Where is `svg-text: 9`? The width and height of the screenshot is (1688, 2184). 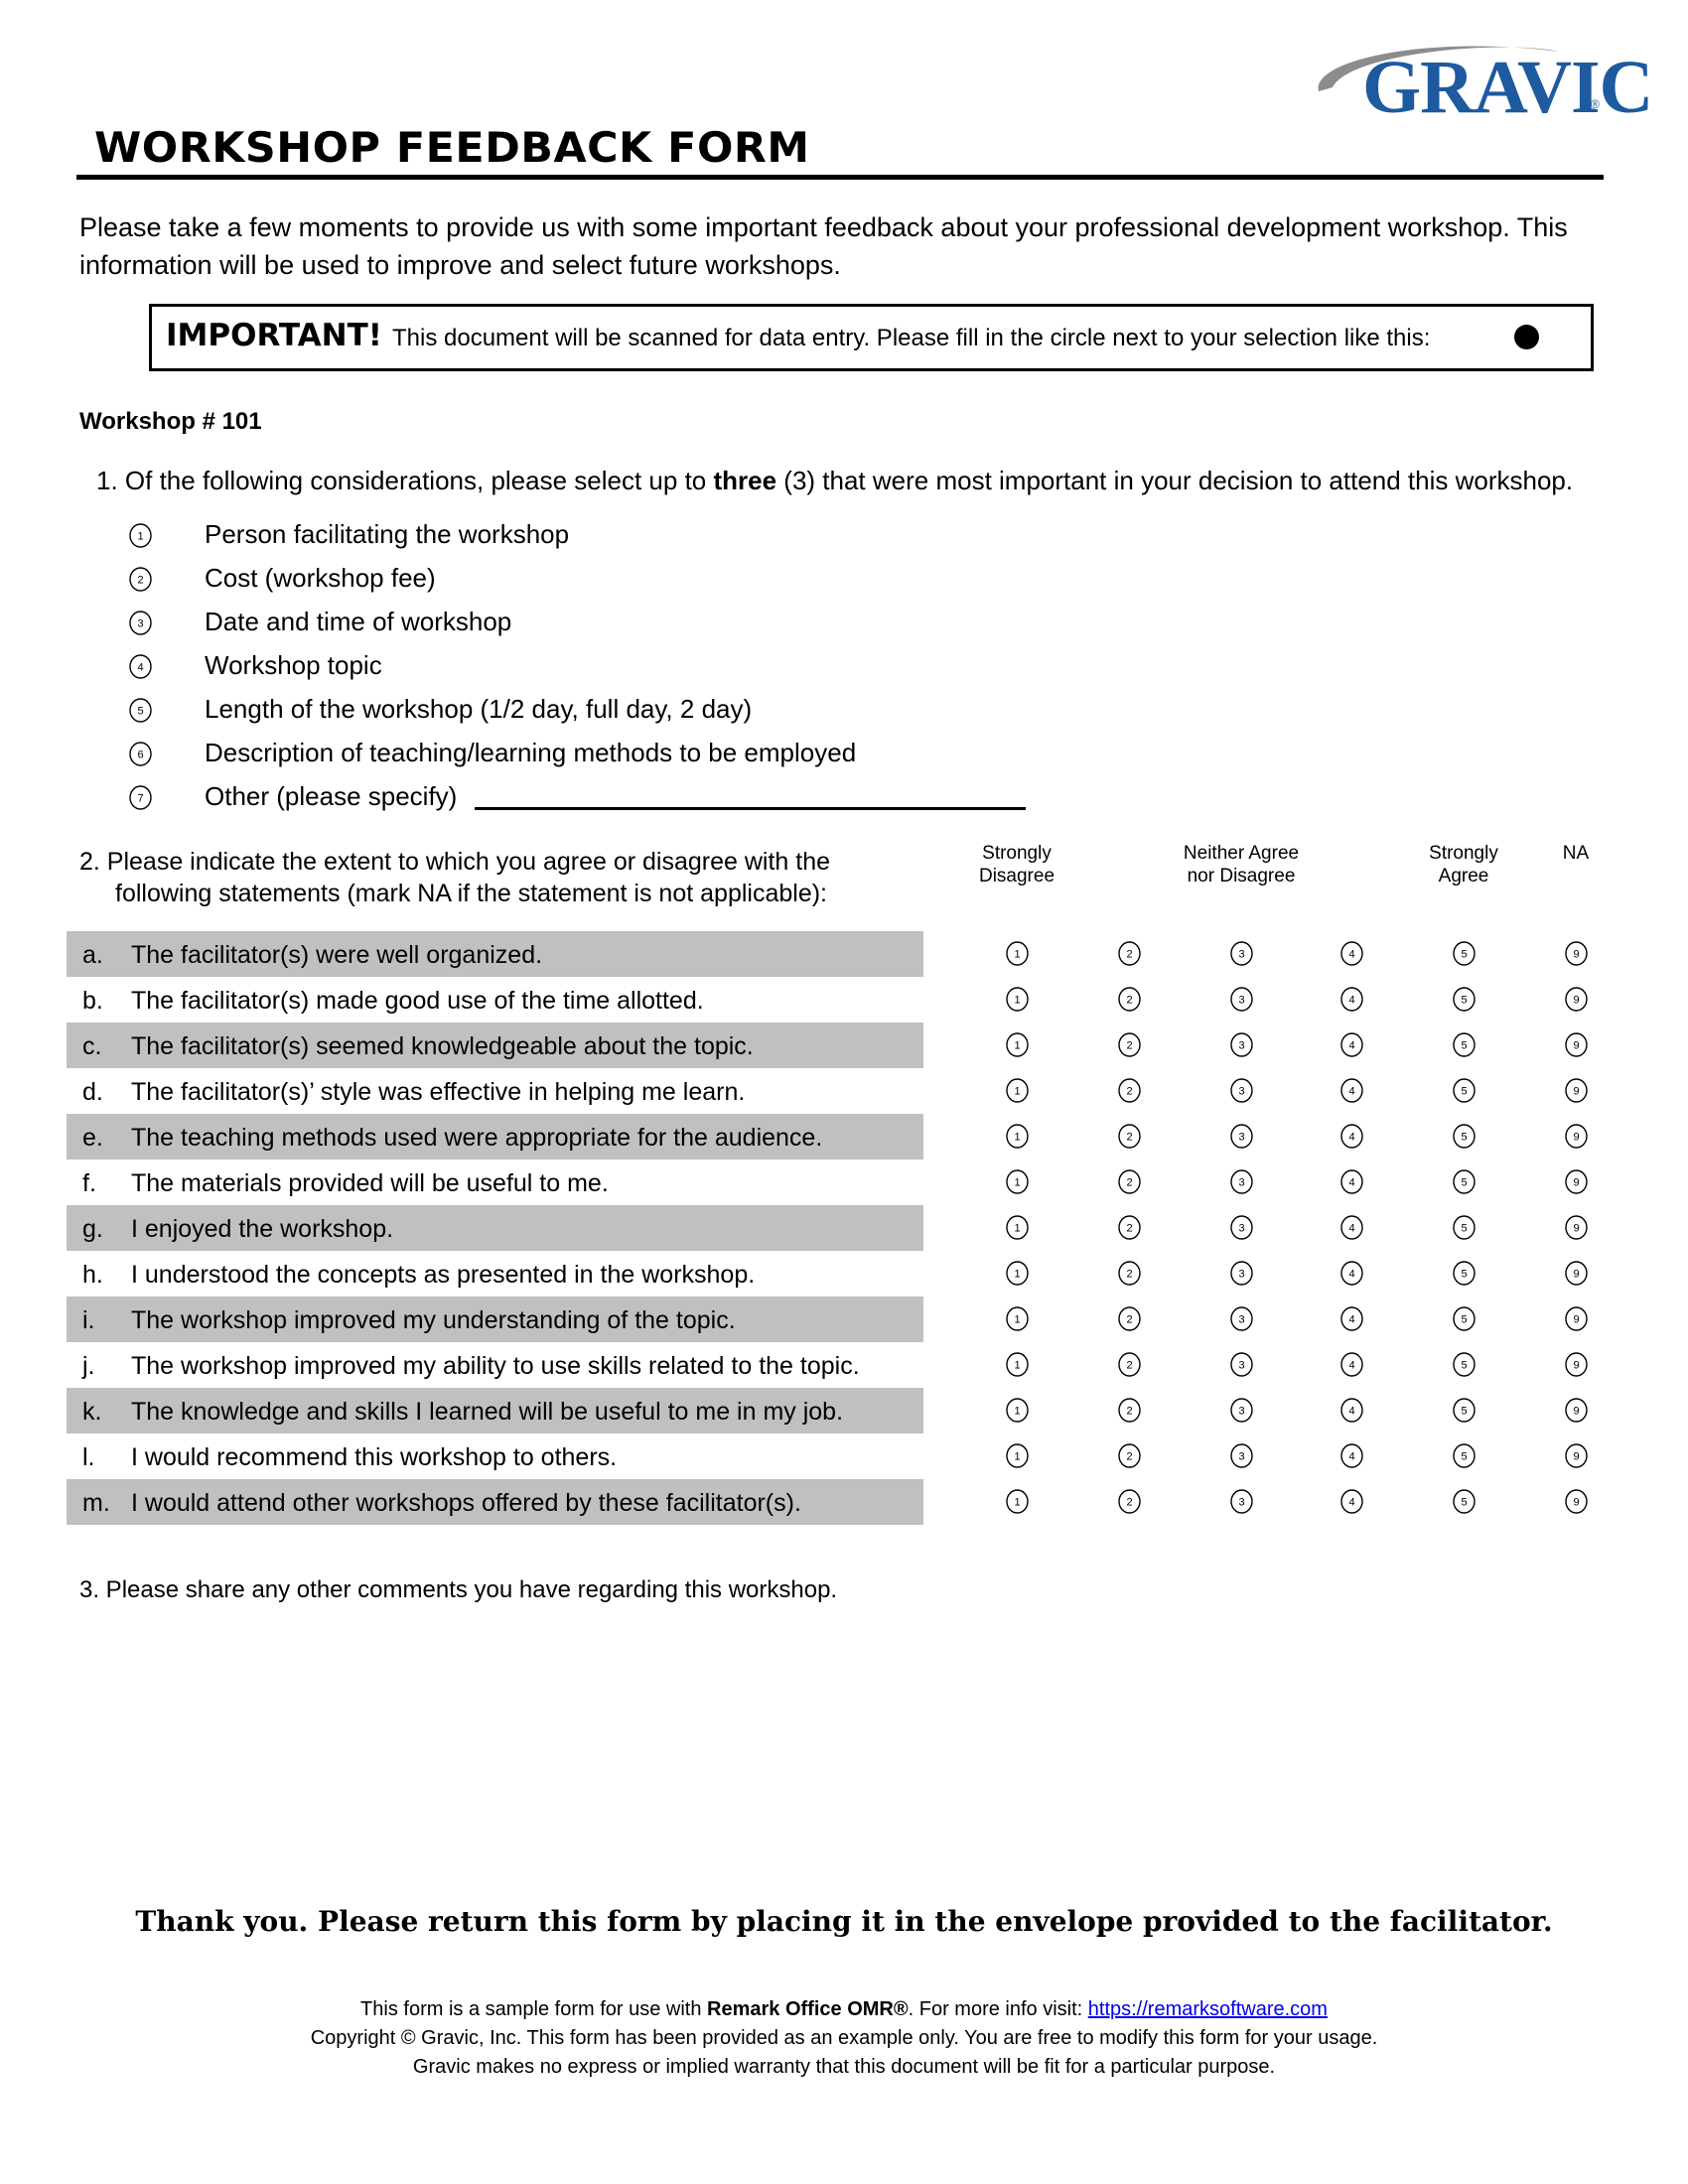 svg-text: 9 is located at coordinates (1576, 1092).